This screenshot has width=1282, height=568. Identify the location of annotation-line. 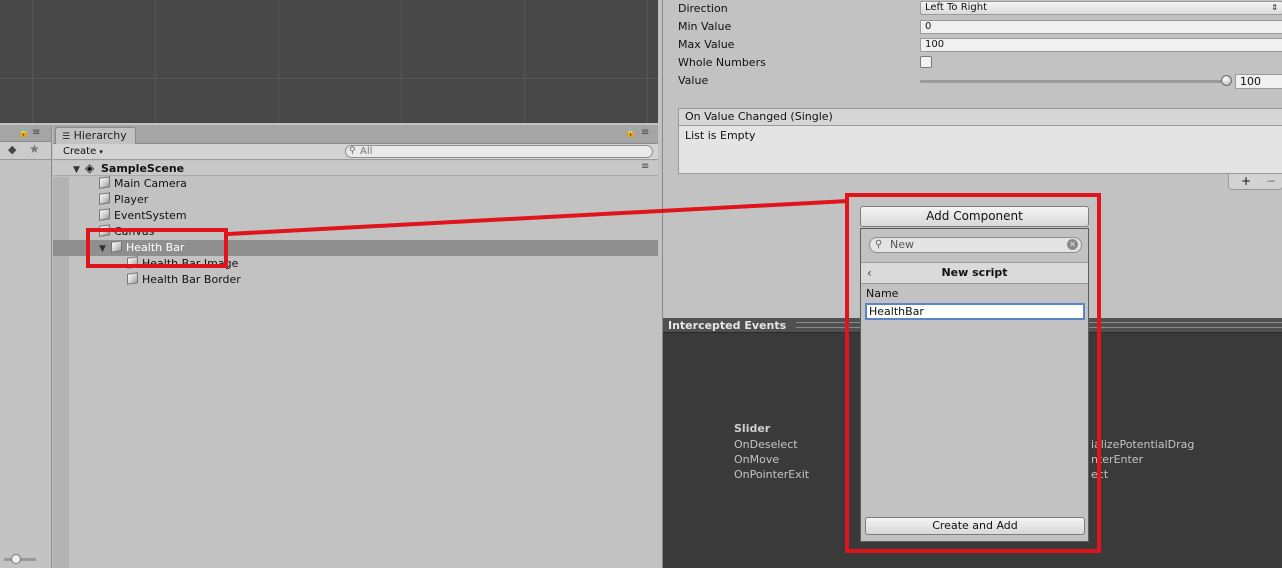
(538, 217).